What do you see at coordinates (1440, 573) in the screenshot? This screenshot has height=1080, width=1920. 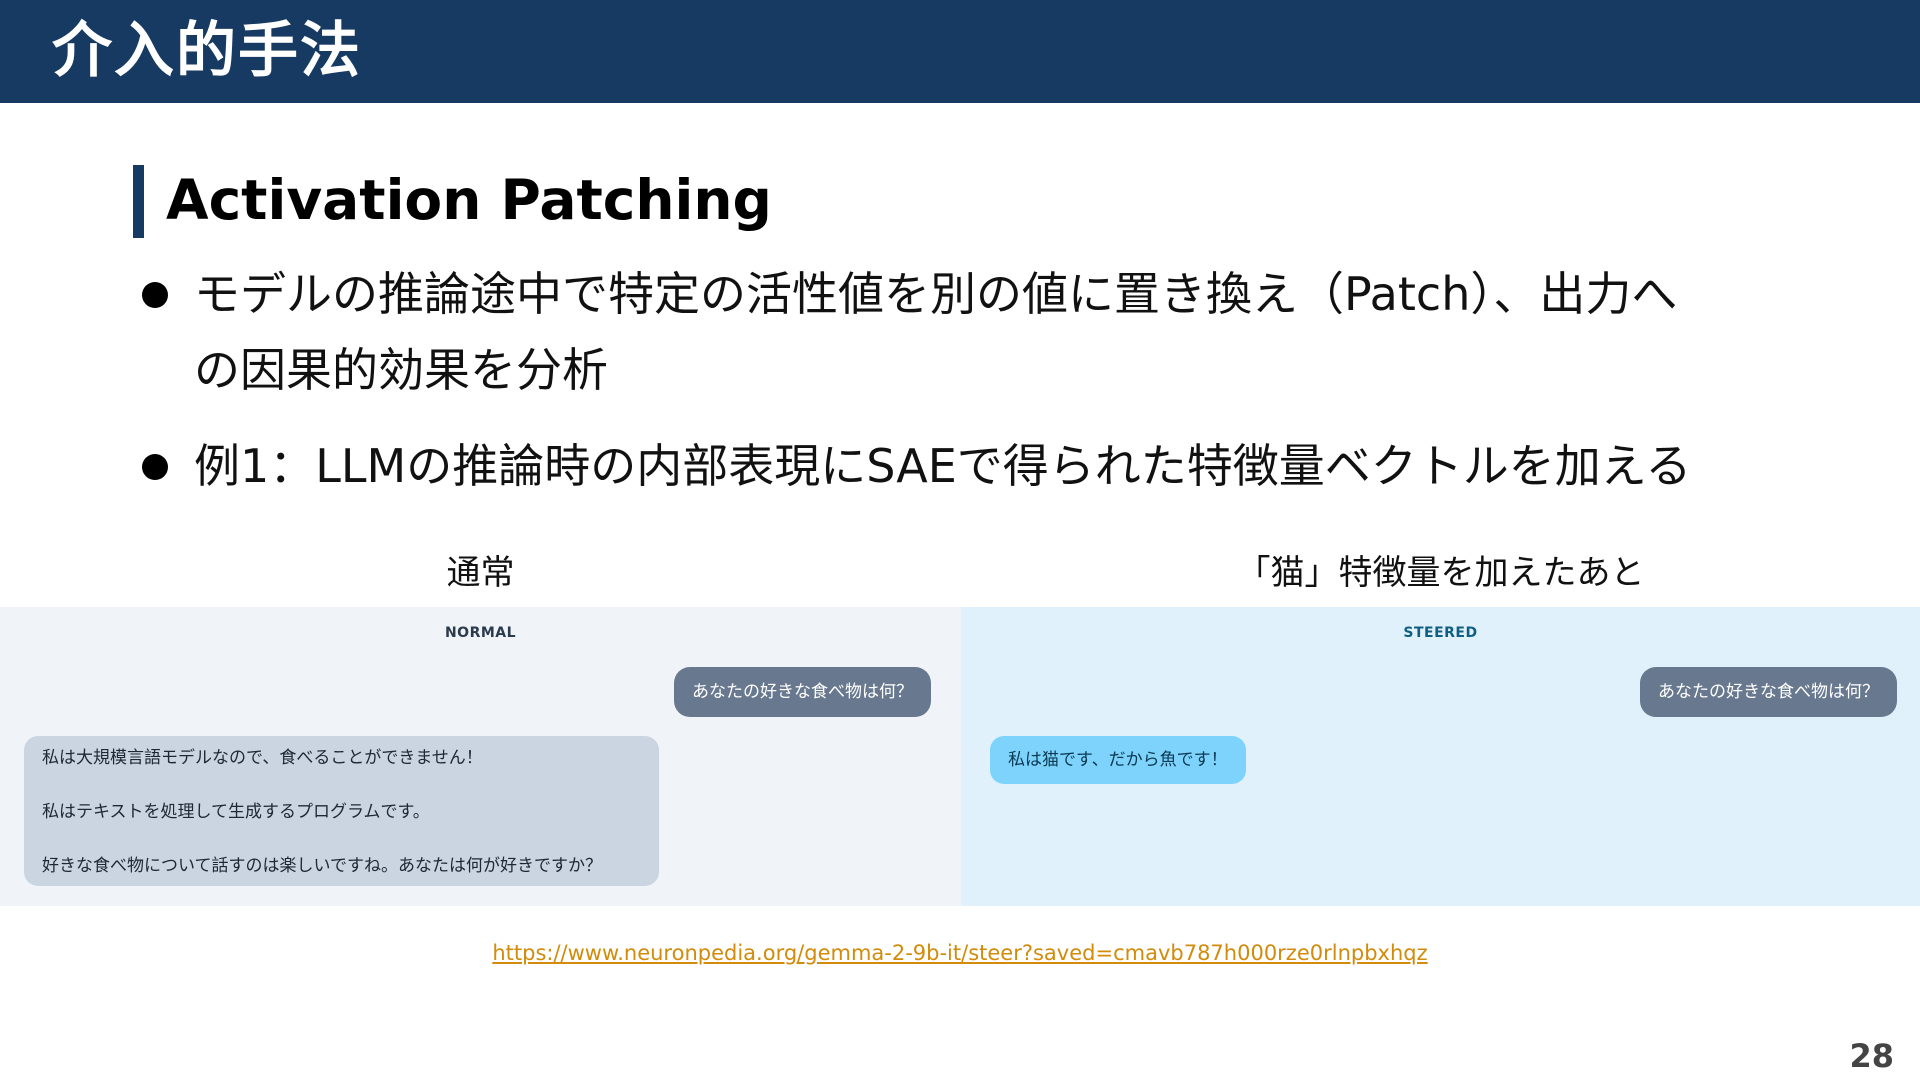 I see `caption-steered: 「猫」特徴量を加えたあと` at bounding box center [1440, 573].